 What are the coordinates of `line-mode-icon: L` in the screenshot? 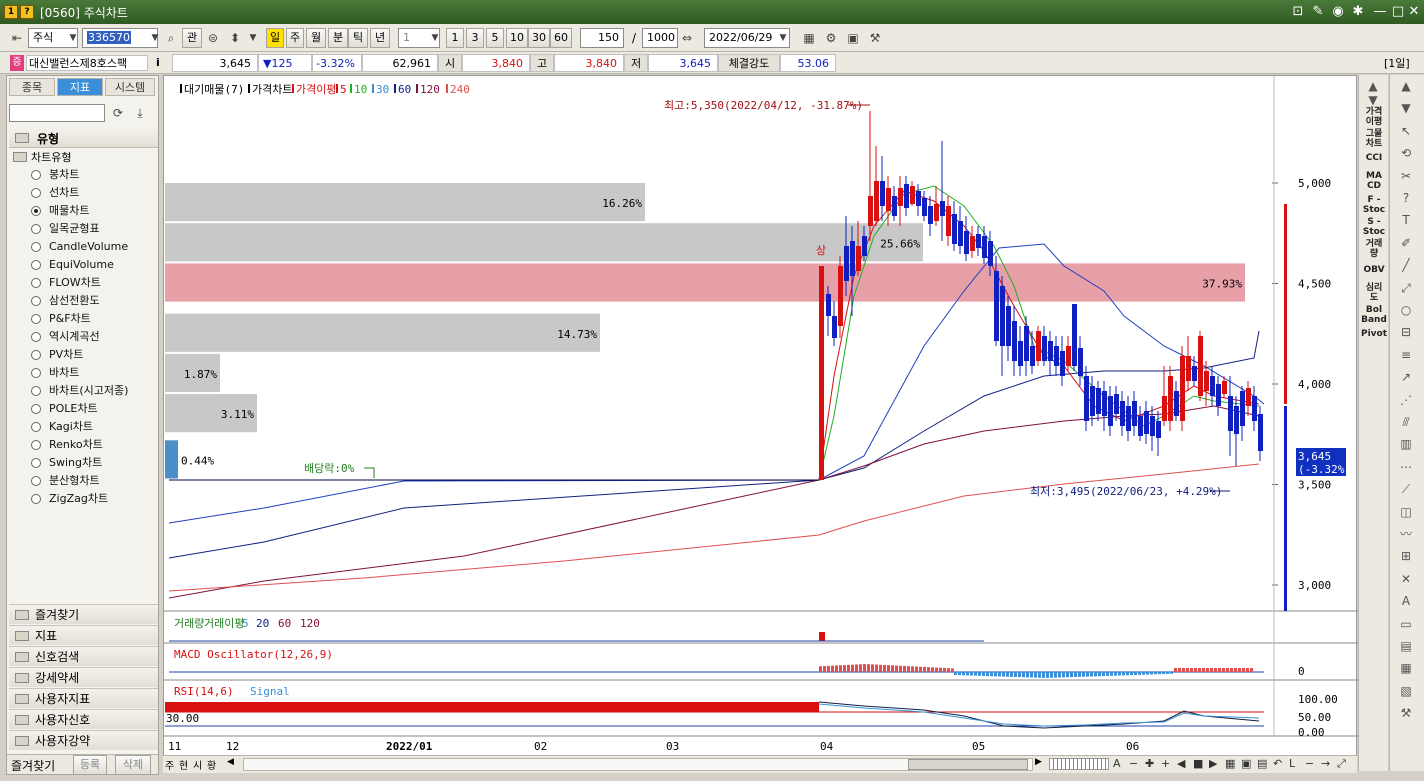 It's located at (1292, 763).